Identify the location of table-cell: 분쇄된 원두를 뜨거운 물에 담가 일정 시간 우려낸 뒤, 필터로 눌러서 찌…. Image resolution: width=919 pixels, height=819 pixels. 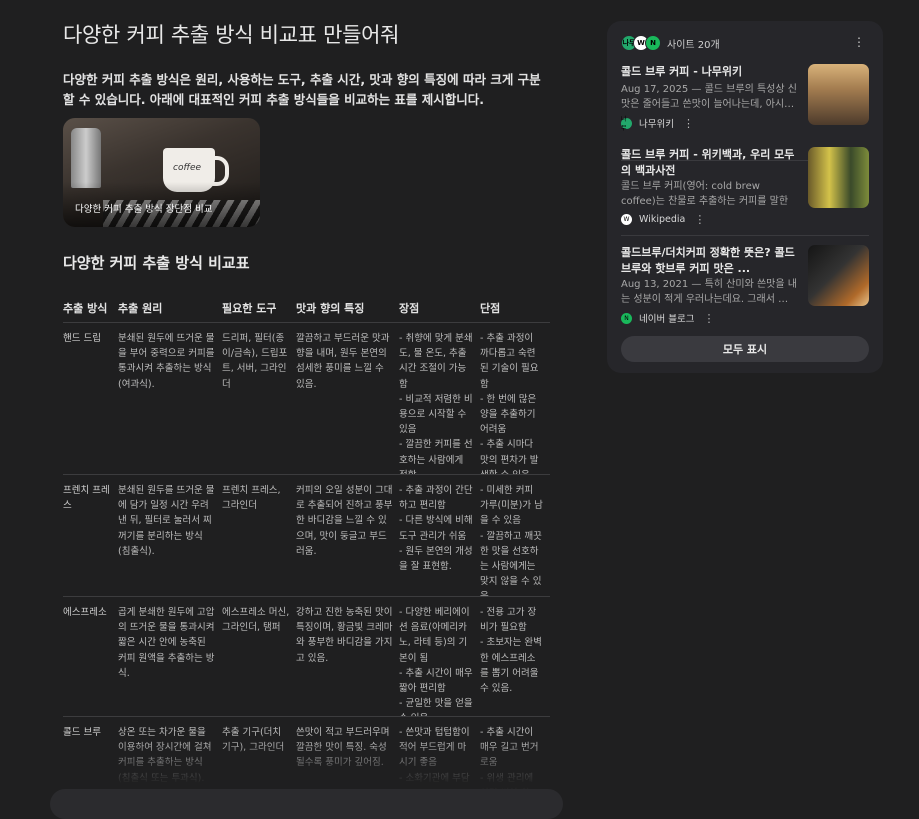
(166, 521).